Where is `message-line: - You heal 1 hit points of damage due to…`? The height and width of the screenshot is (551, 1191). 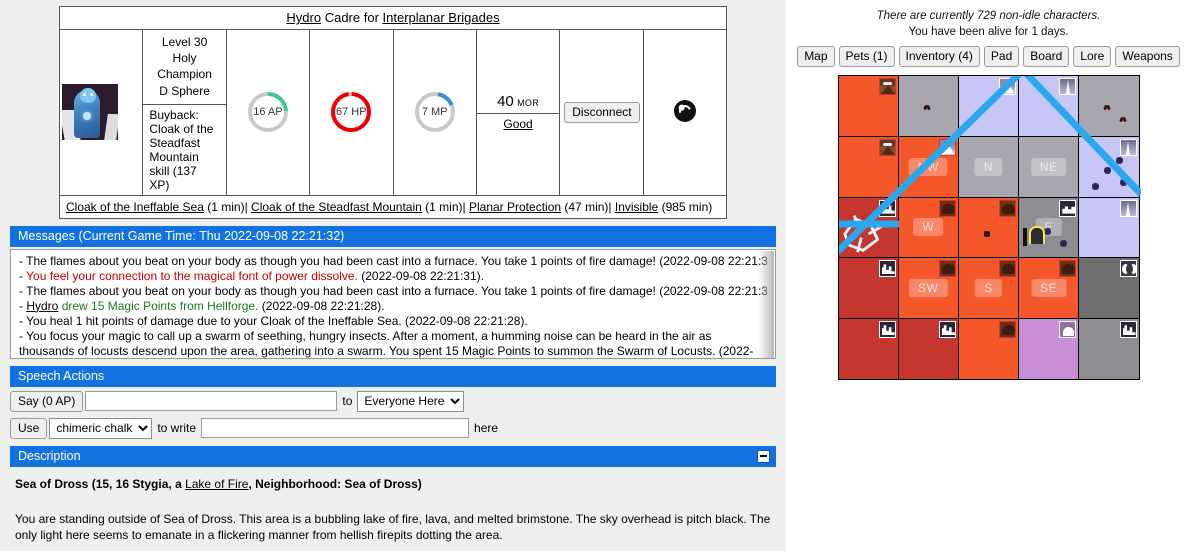
message-line: - You heal 1 hit points of damage due to… is located at coordinates (393, 321).